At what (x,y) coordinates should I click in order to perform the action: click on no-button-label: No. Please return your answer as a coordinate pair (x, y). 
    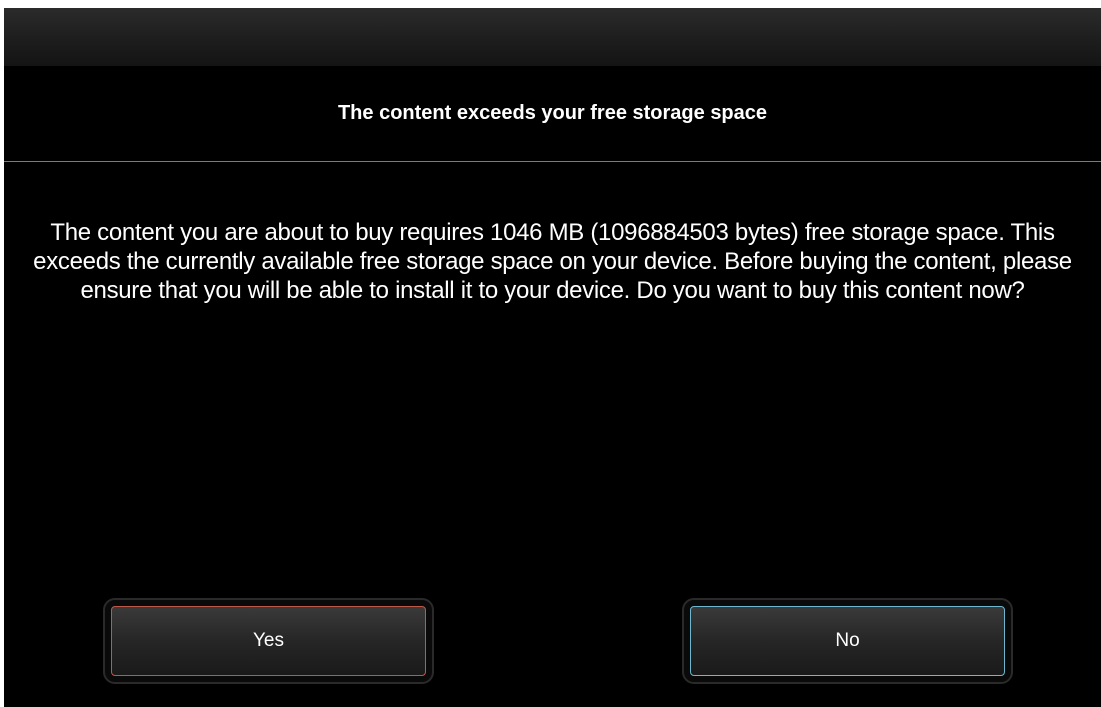
    Looking at the image, I should click on (847, 640).